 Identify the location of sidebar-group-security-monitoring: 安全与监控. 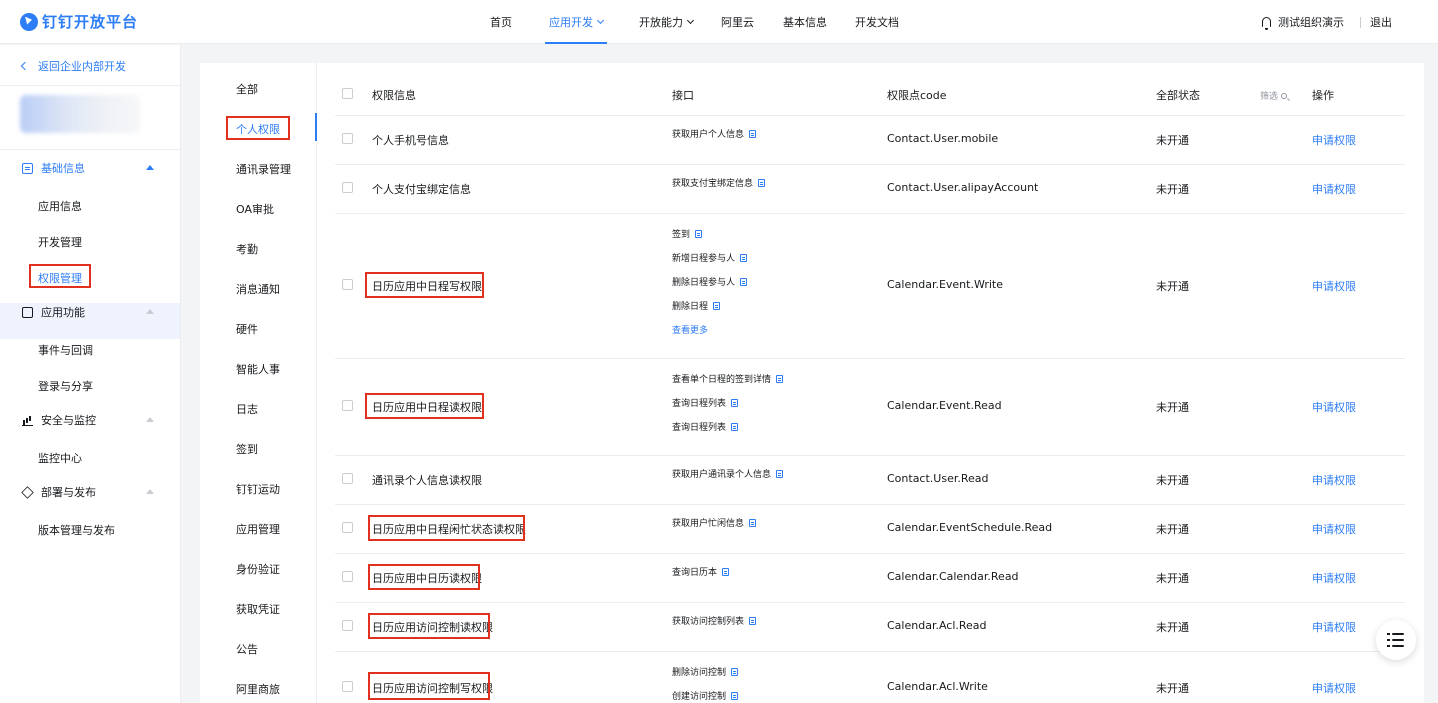
(92, 420).